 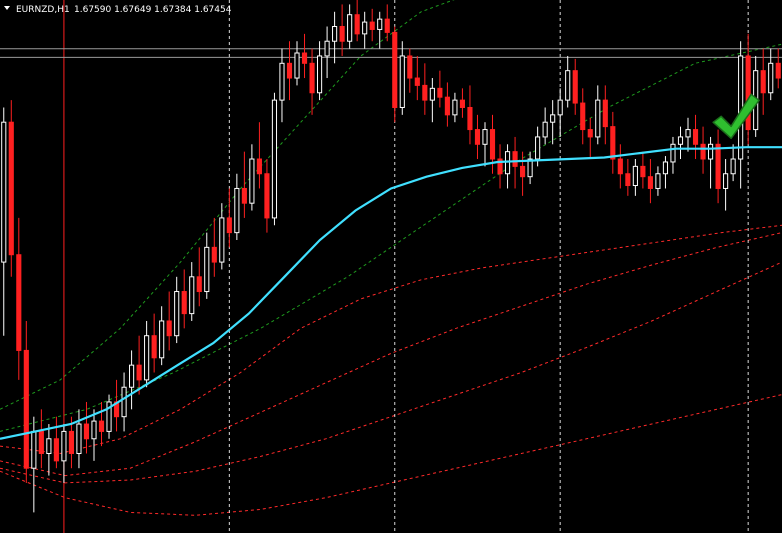 I want to click on symbol-label: EURNZD,H1, so click(x=43, y=10).